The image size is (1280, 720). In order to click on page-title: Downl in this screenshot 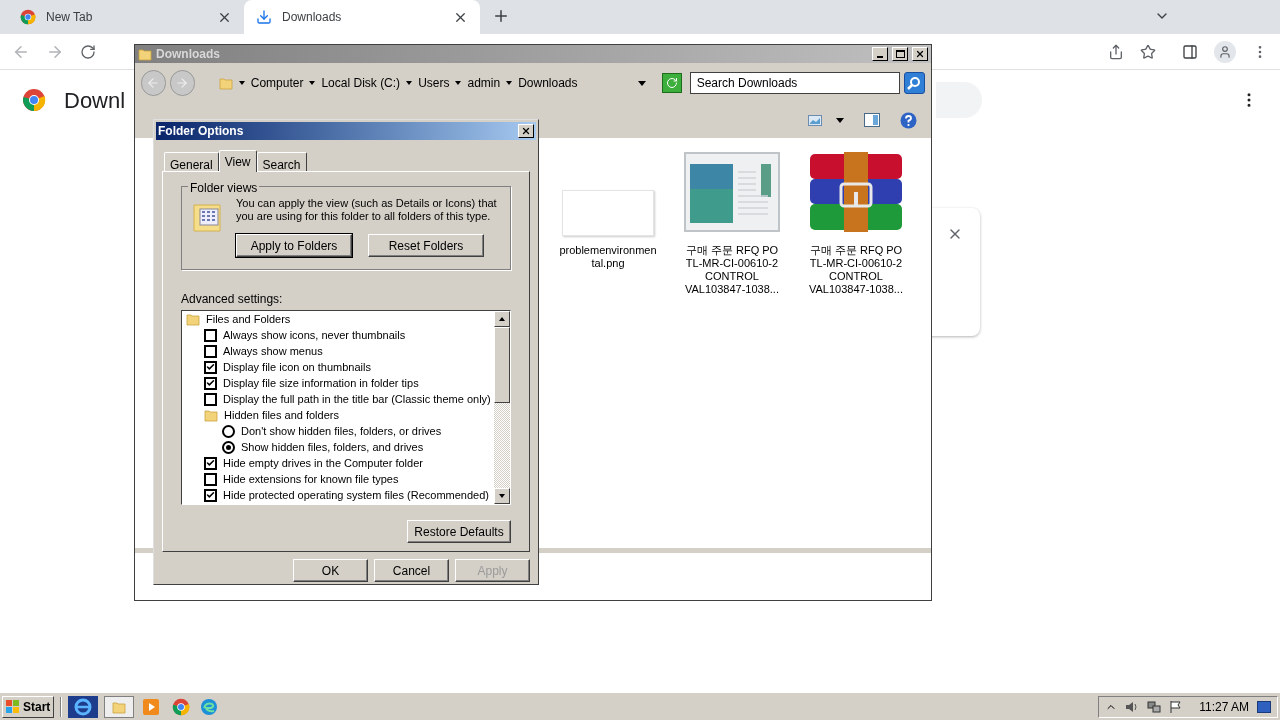, I will do `click(95, 100)`.